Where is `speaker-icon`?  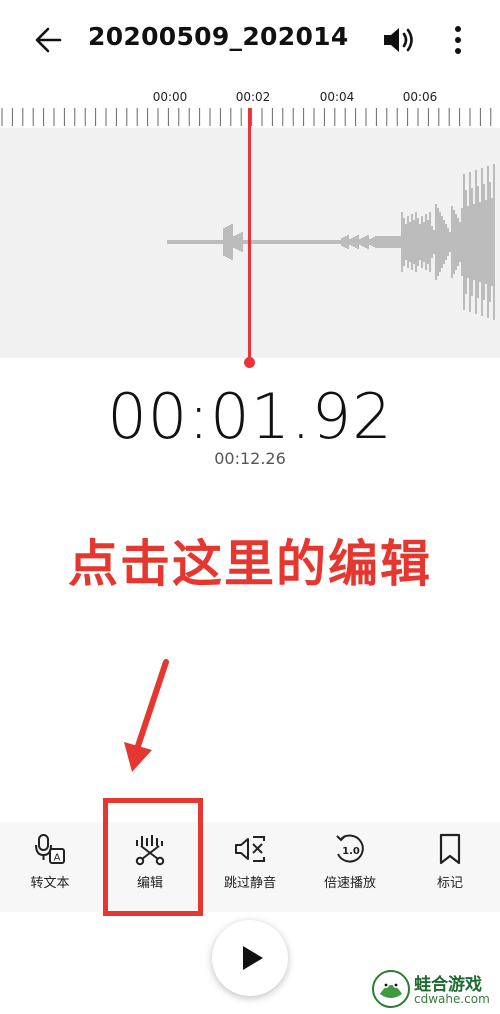
speaker-icon is located at coordinates (400, 40).